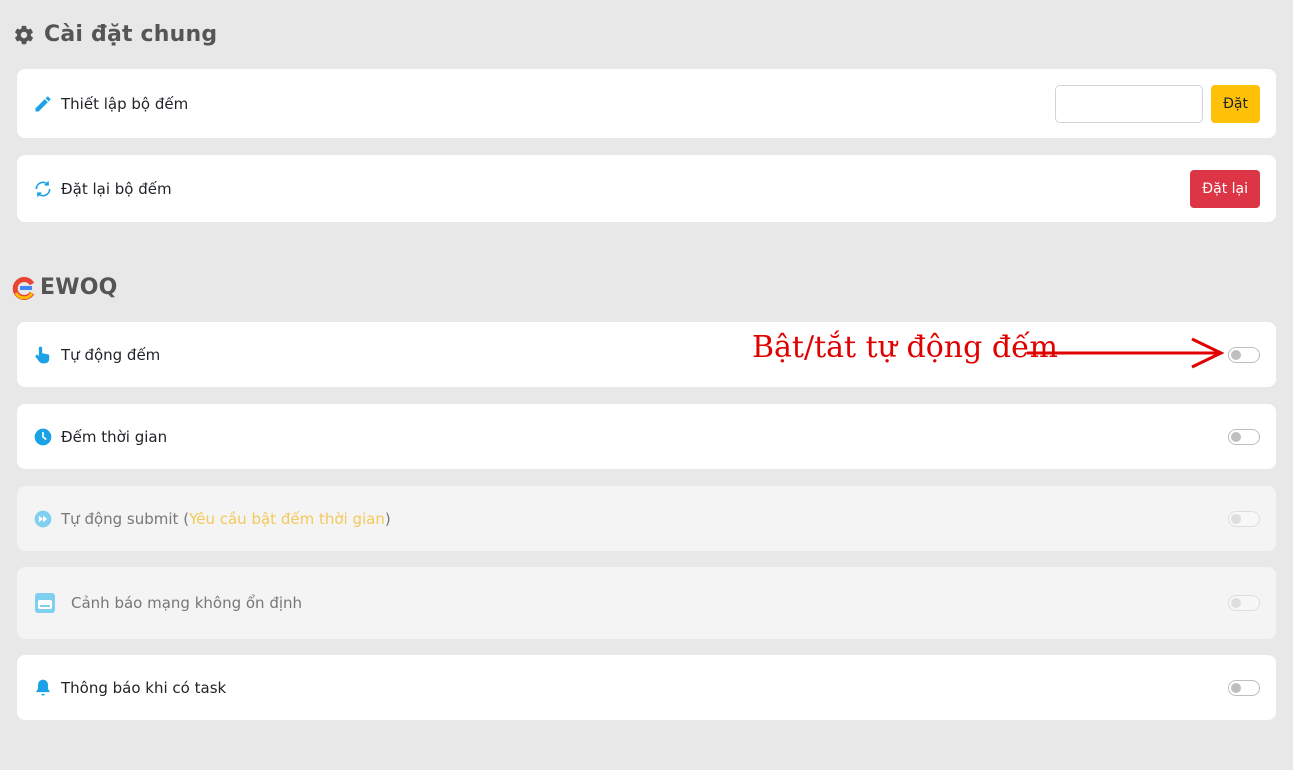 The image size is (1293, 770). What do you see at coordinates (79, 287) in the screenshot?
I see `ewoq-section-label: EWOQ` at bounding box center [79, 287].